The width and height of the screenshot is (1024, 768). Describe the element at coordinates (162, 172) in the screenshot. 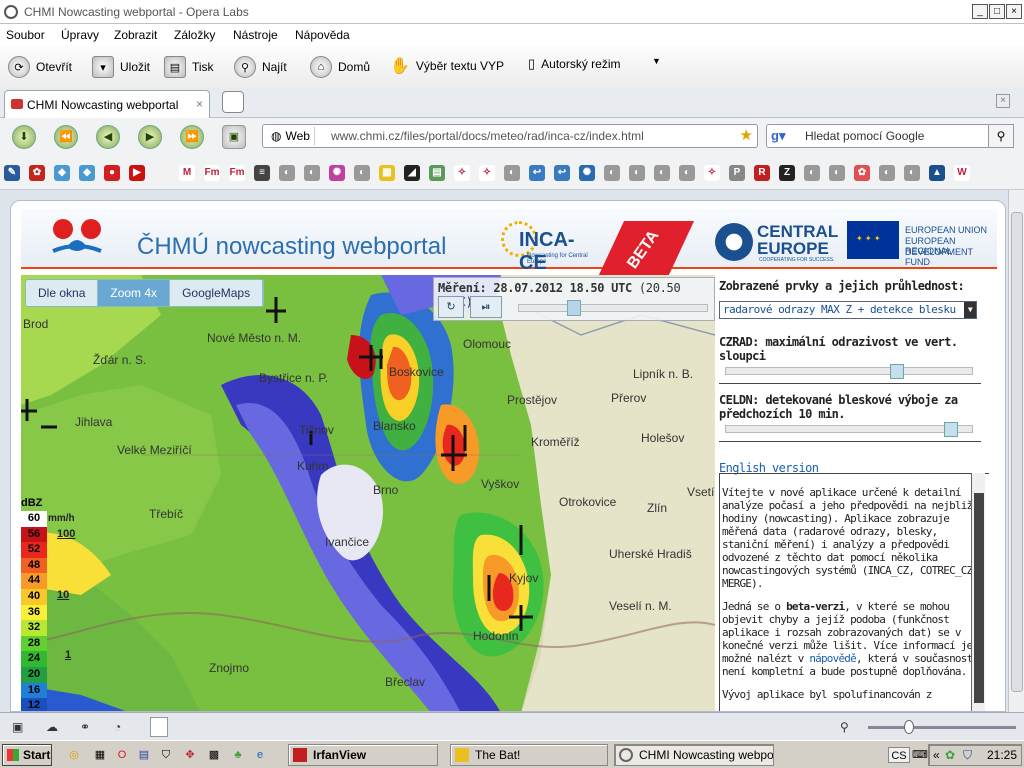

I see `bookmark-7-icon` at that location.